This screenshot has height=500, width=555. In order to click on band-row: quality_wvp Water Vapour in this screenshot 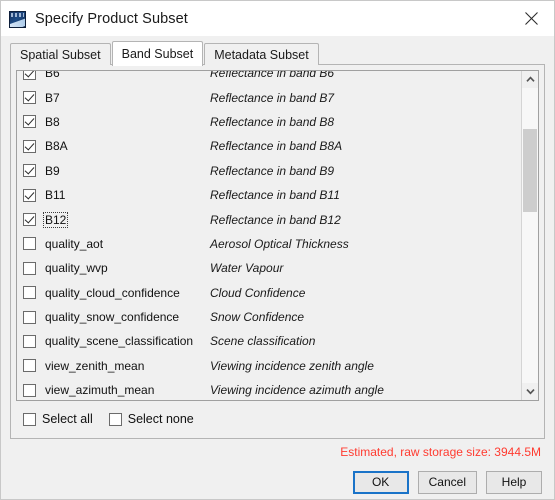, I will do `click(269, 268)`.